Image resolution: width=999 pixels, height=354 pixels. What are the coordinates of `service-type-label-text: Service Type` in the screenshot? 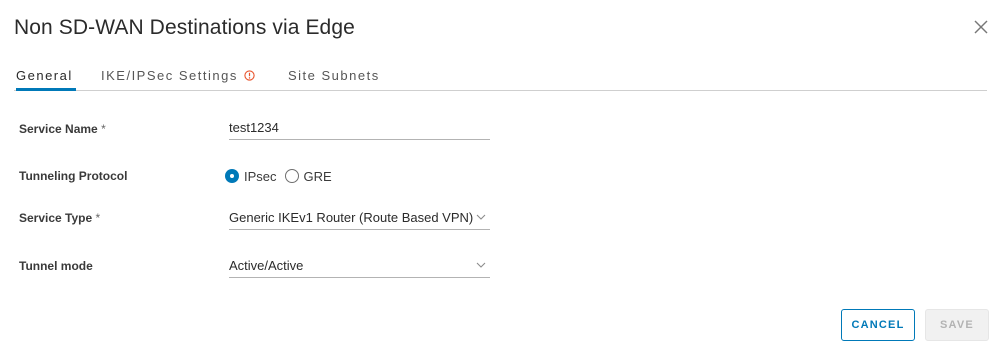 It's located at (56, 218).